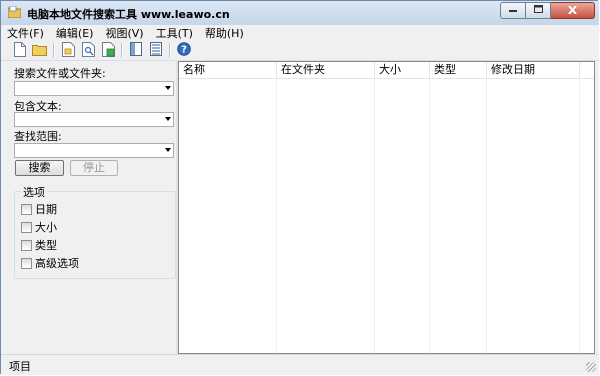 The image size is (600, 376). I want to click on details-view-icon, so click(156, 50).